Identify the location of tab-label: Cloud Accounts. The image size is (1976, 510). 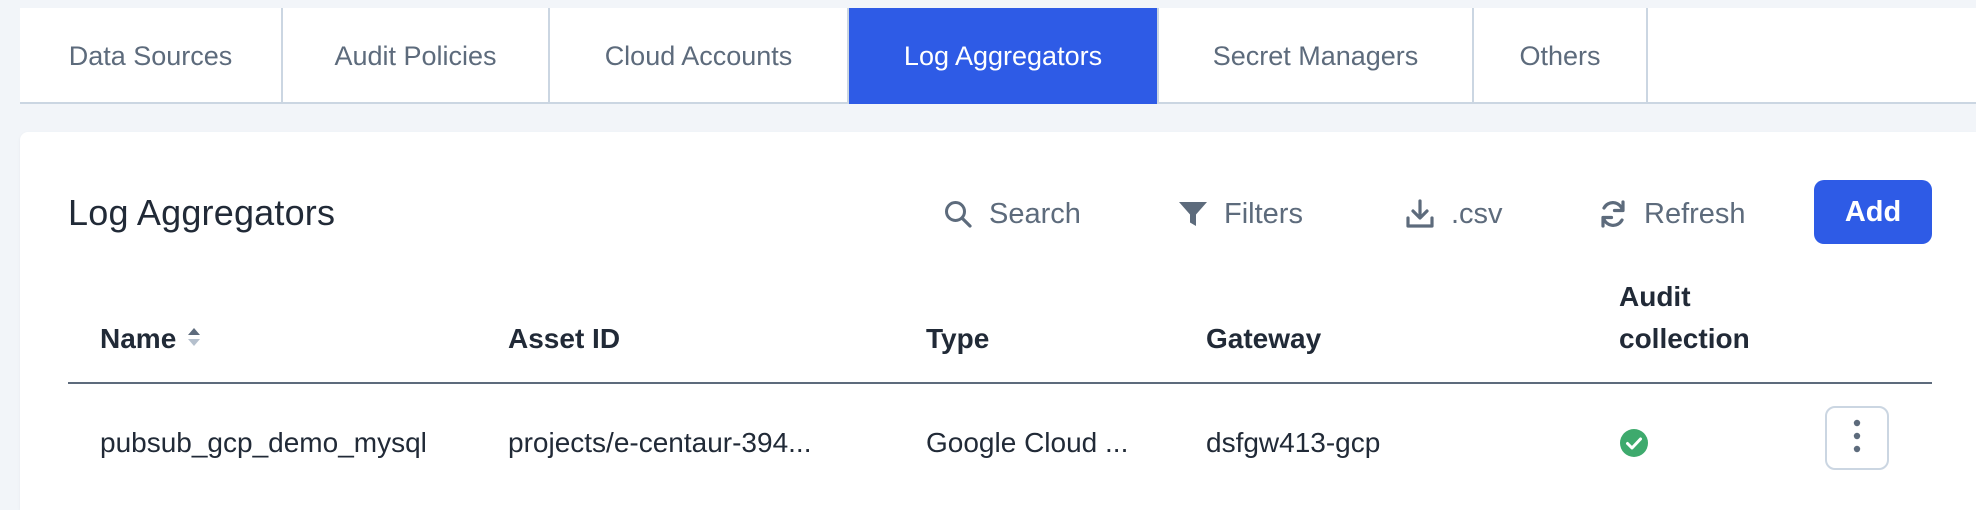
(698, 55).